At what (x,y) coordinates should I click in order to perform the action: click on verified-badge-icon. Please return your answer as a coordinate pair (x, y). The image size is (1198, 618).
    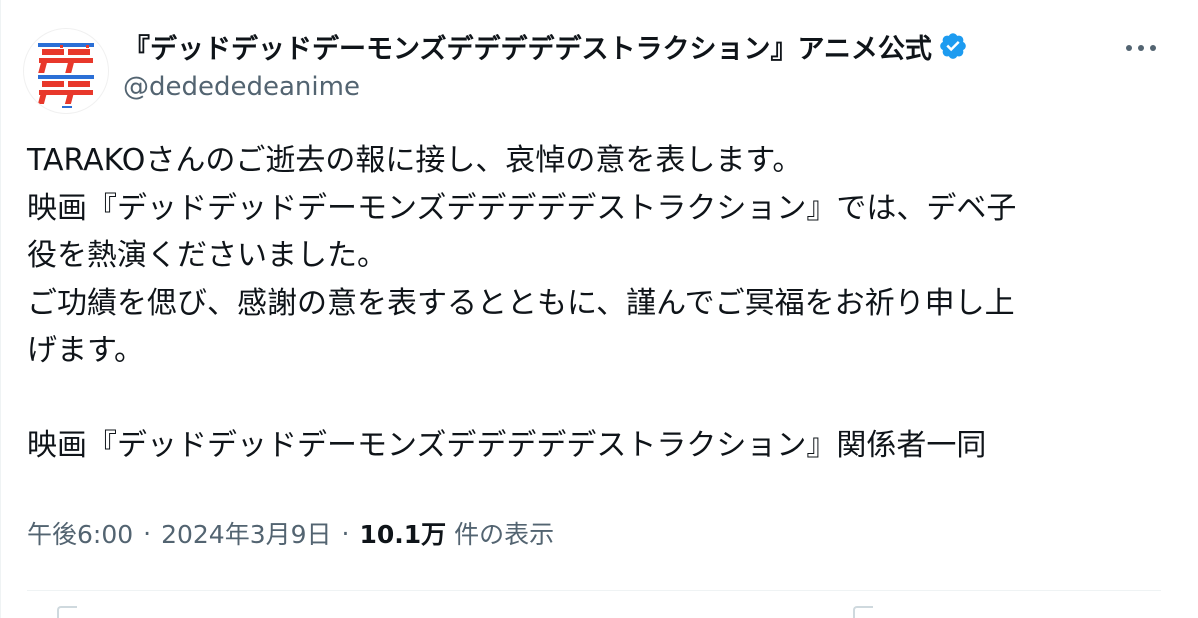
    Looking at the image, I should click on (953, 46).